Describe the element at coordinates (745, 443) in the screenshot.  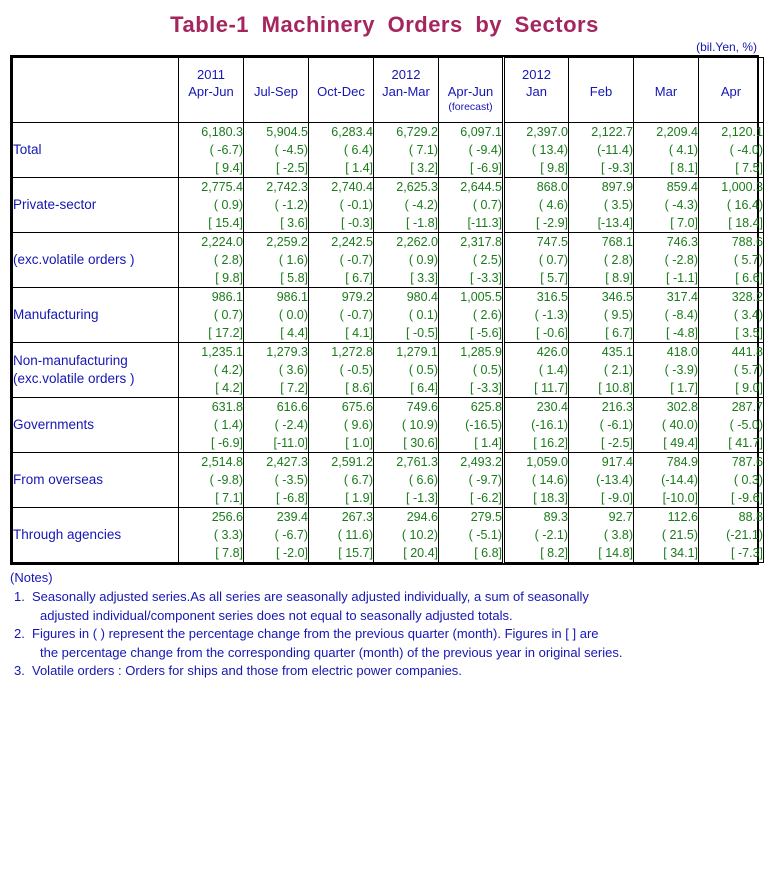
I see `cell-yoy-change: [ 41.7]` at that location.